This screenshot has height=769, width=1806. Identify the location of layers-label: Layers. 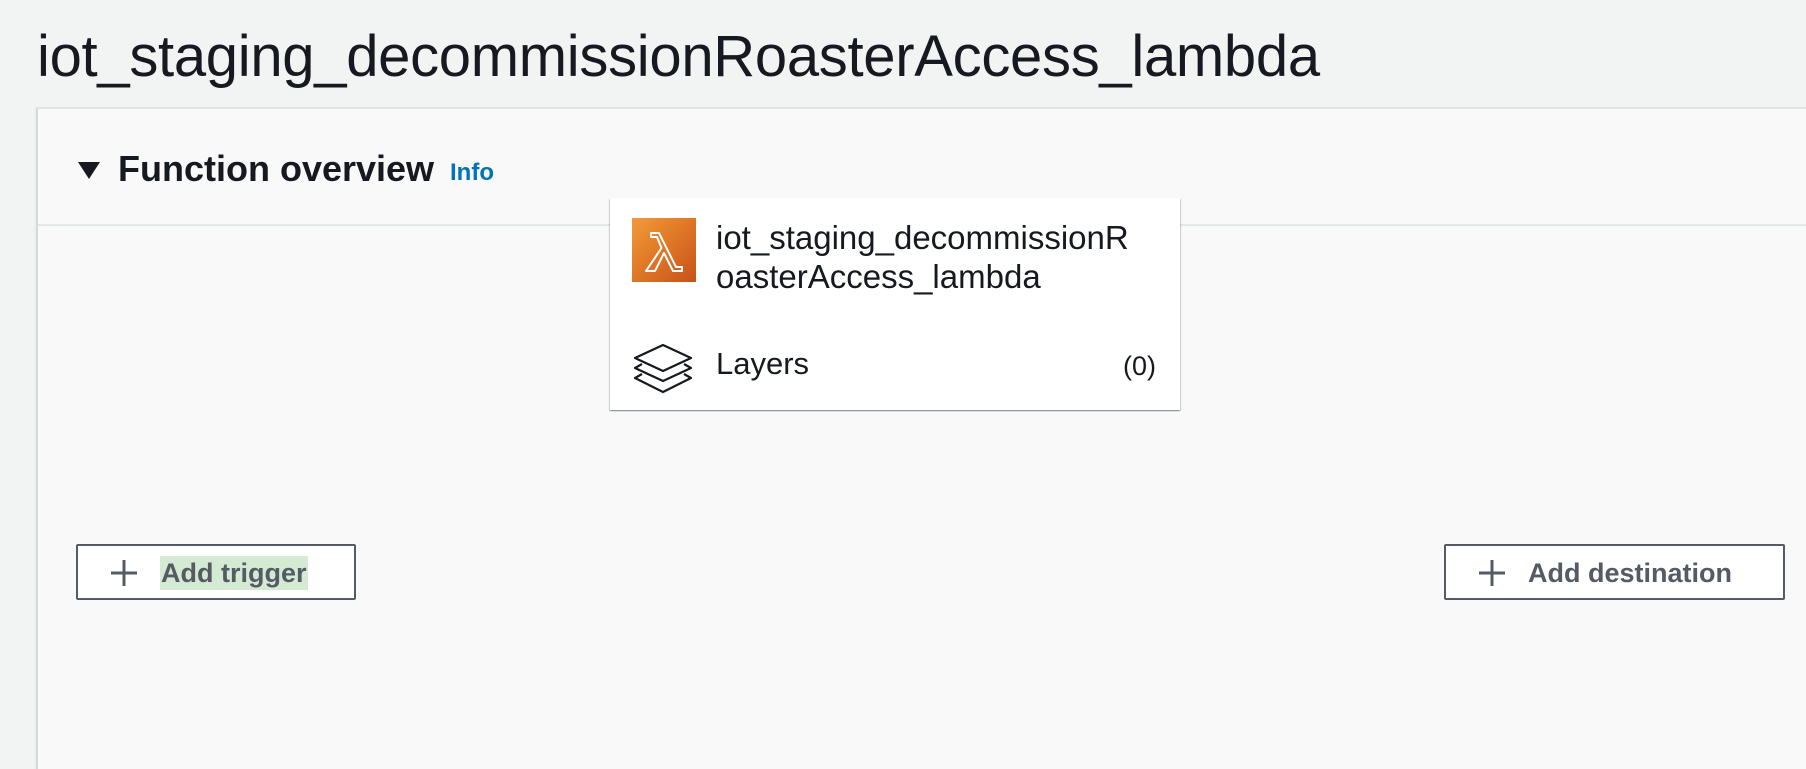
(762, 364).